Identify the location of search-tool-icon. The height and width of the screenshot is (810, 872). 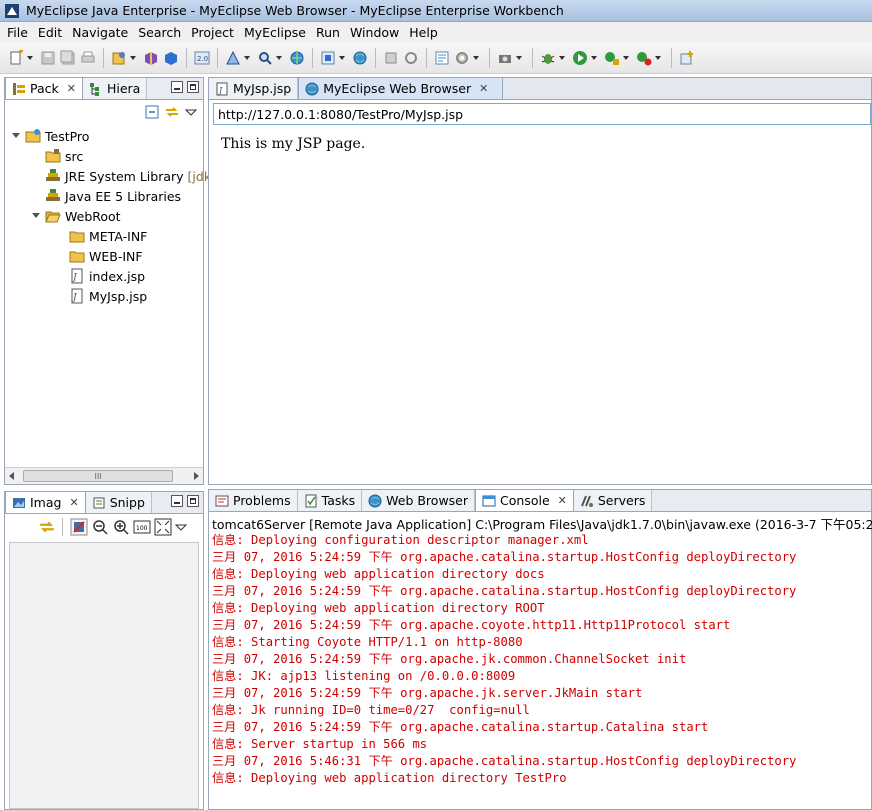
(265, 58).